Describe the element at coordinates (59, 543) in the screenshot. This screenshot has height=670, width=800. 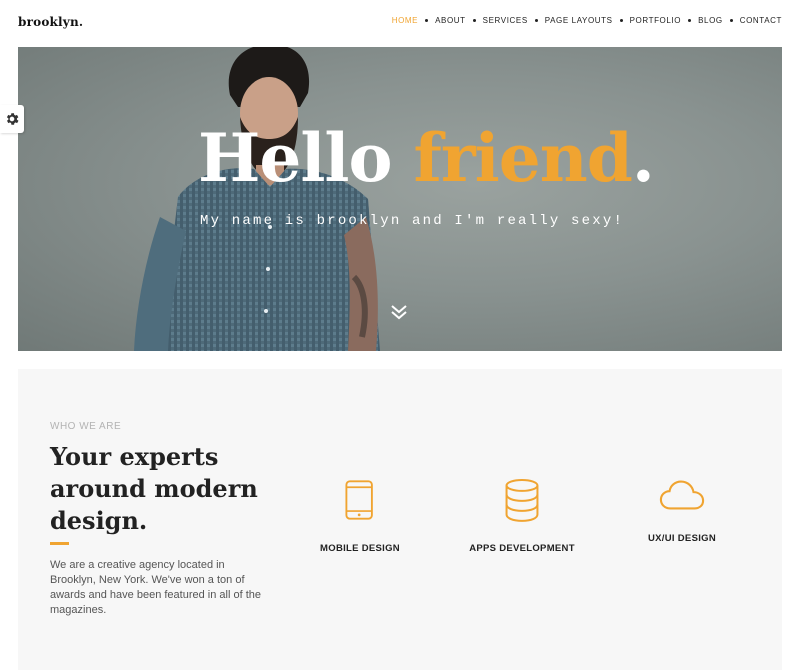
I see `accent-divider` at that location.